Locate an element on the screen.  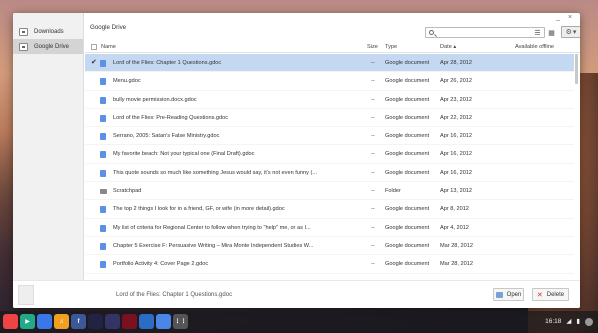
bible-icon is located at coordinates (129, 321).